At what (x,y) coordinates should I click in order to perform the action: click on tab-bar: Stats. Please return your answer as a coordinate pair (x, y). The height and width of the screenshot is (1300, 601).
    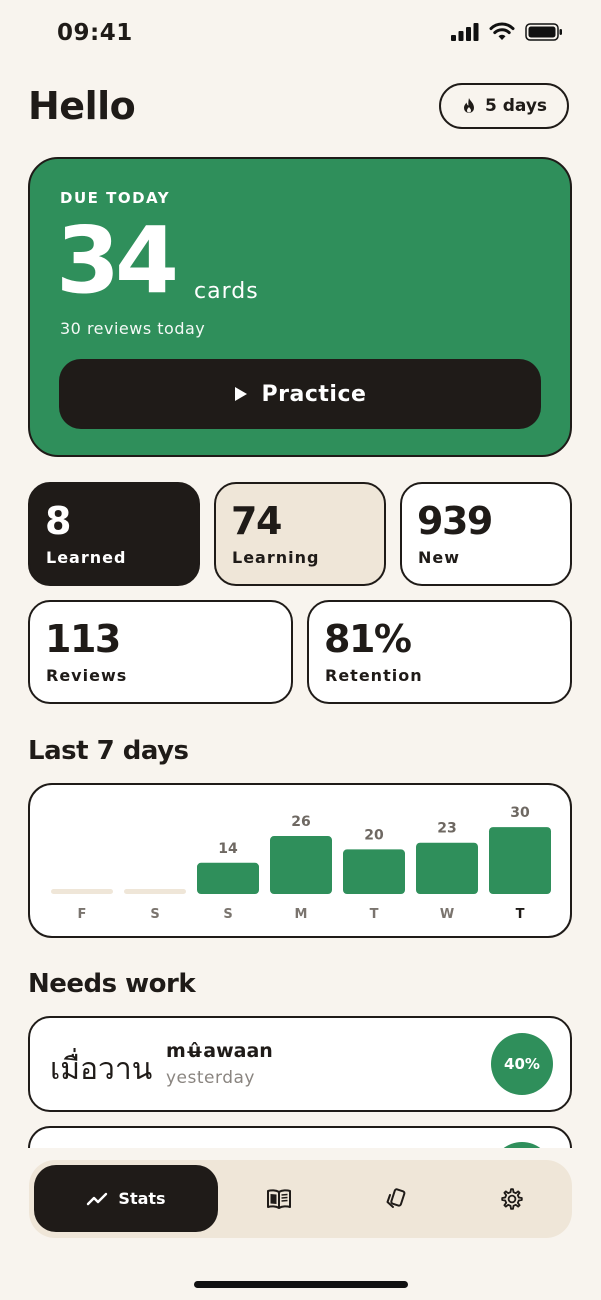
    Looking at the image, I should click on (300, 1199).